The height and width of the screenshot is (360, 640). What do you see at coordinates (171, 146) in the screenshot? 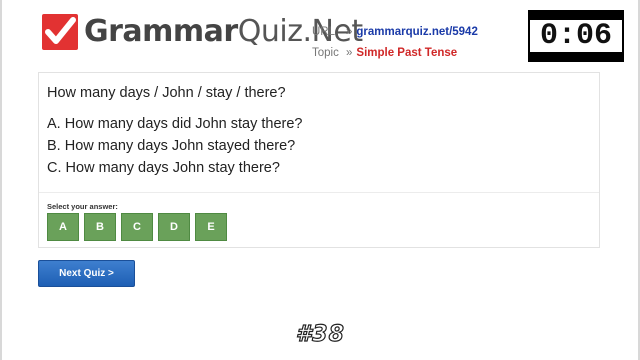
I see `option-b: B. How many days John stayed there?` at bounding box center [171, 146].